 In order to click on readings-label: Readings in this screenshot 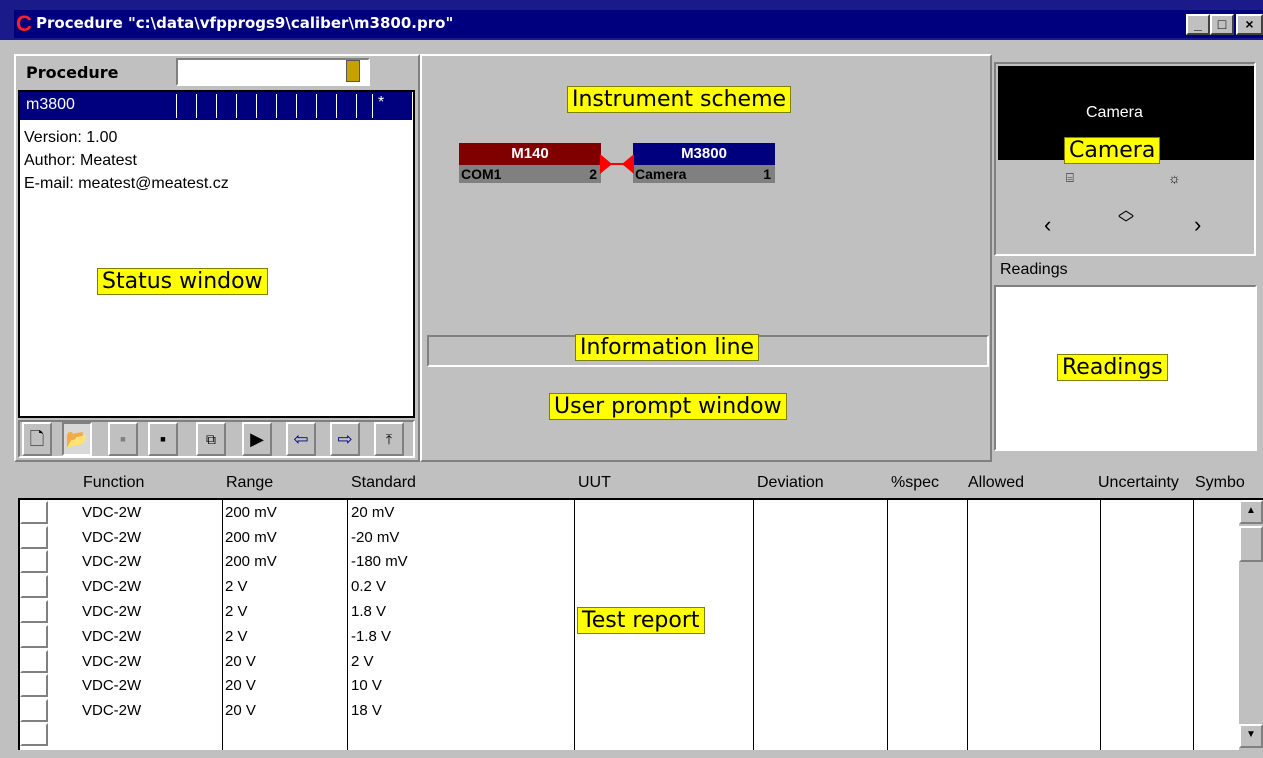, I will do `click(1034, 269)`.